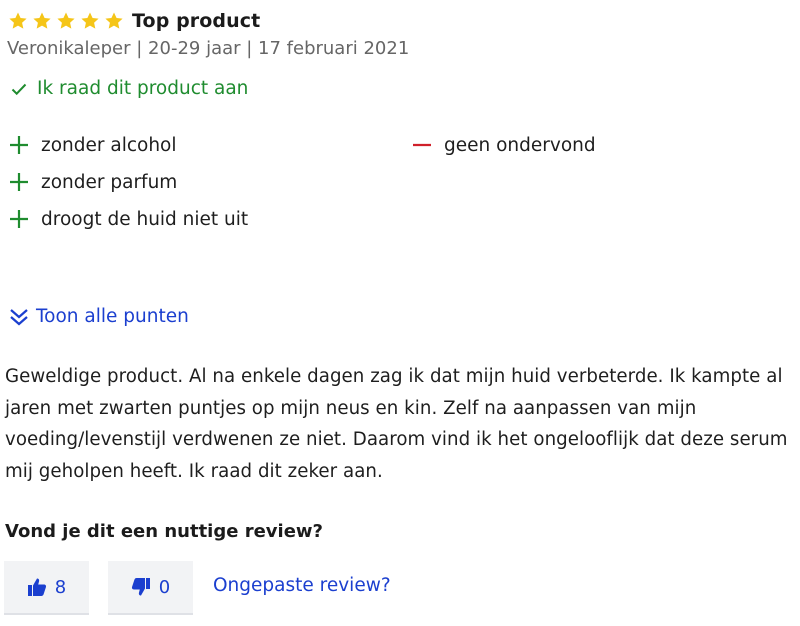 The image size is (800, 626). What do you see at coordinates (302, 585) in the screenshot?
I see `report-review-link: Ongepaste review?` at bounding box center [302, 585].